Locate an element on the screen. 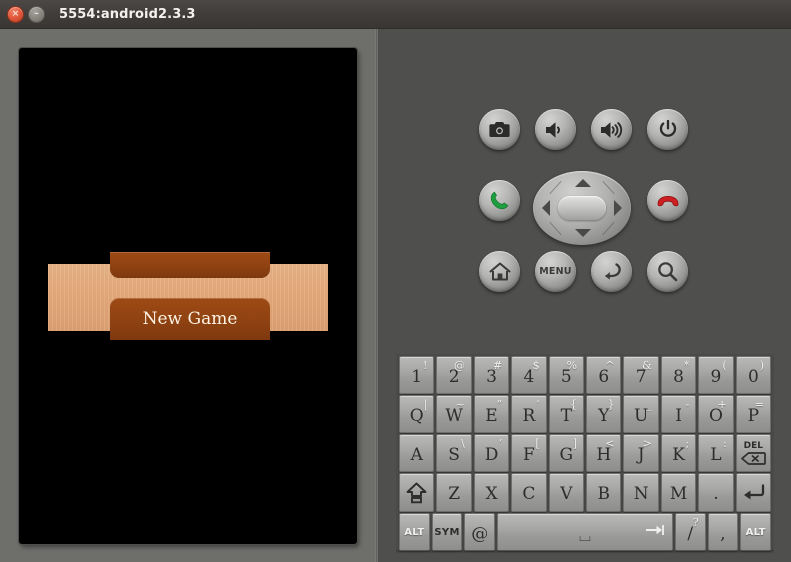  volume-up-icon is located at coordinates (611, 129).